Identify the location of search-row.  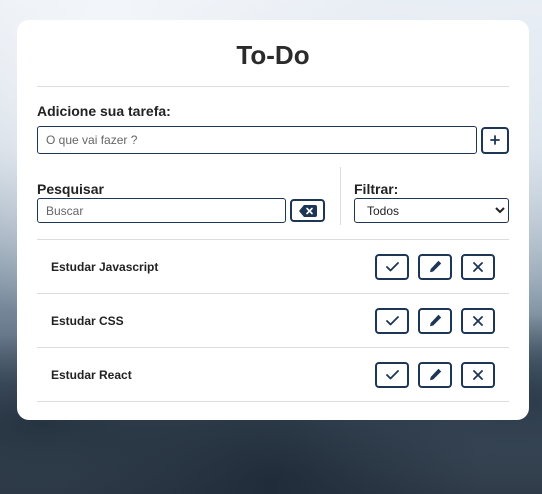
(188, 210).